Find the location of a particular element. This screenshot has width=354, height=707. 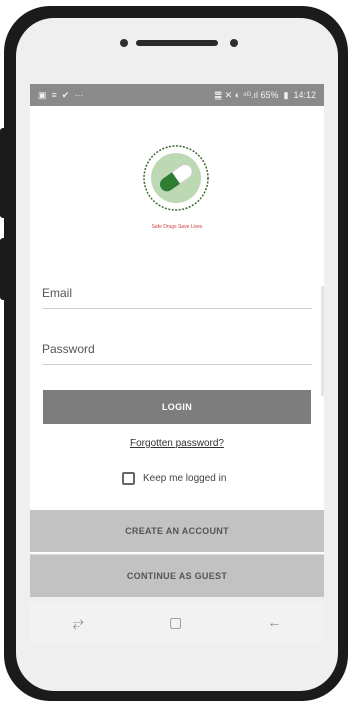

logo-tagline: Safe Drugs Save Lives is located at coordinates (177, 227).